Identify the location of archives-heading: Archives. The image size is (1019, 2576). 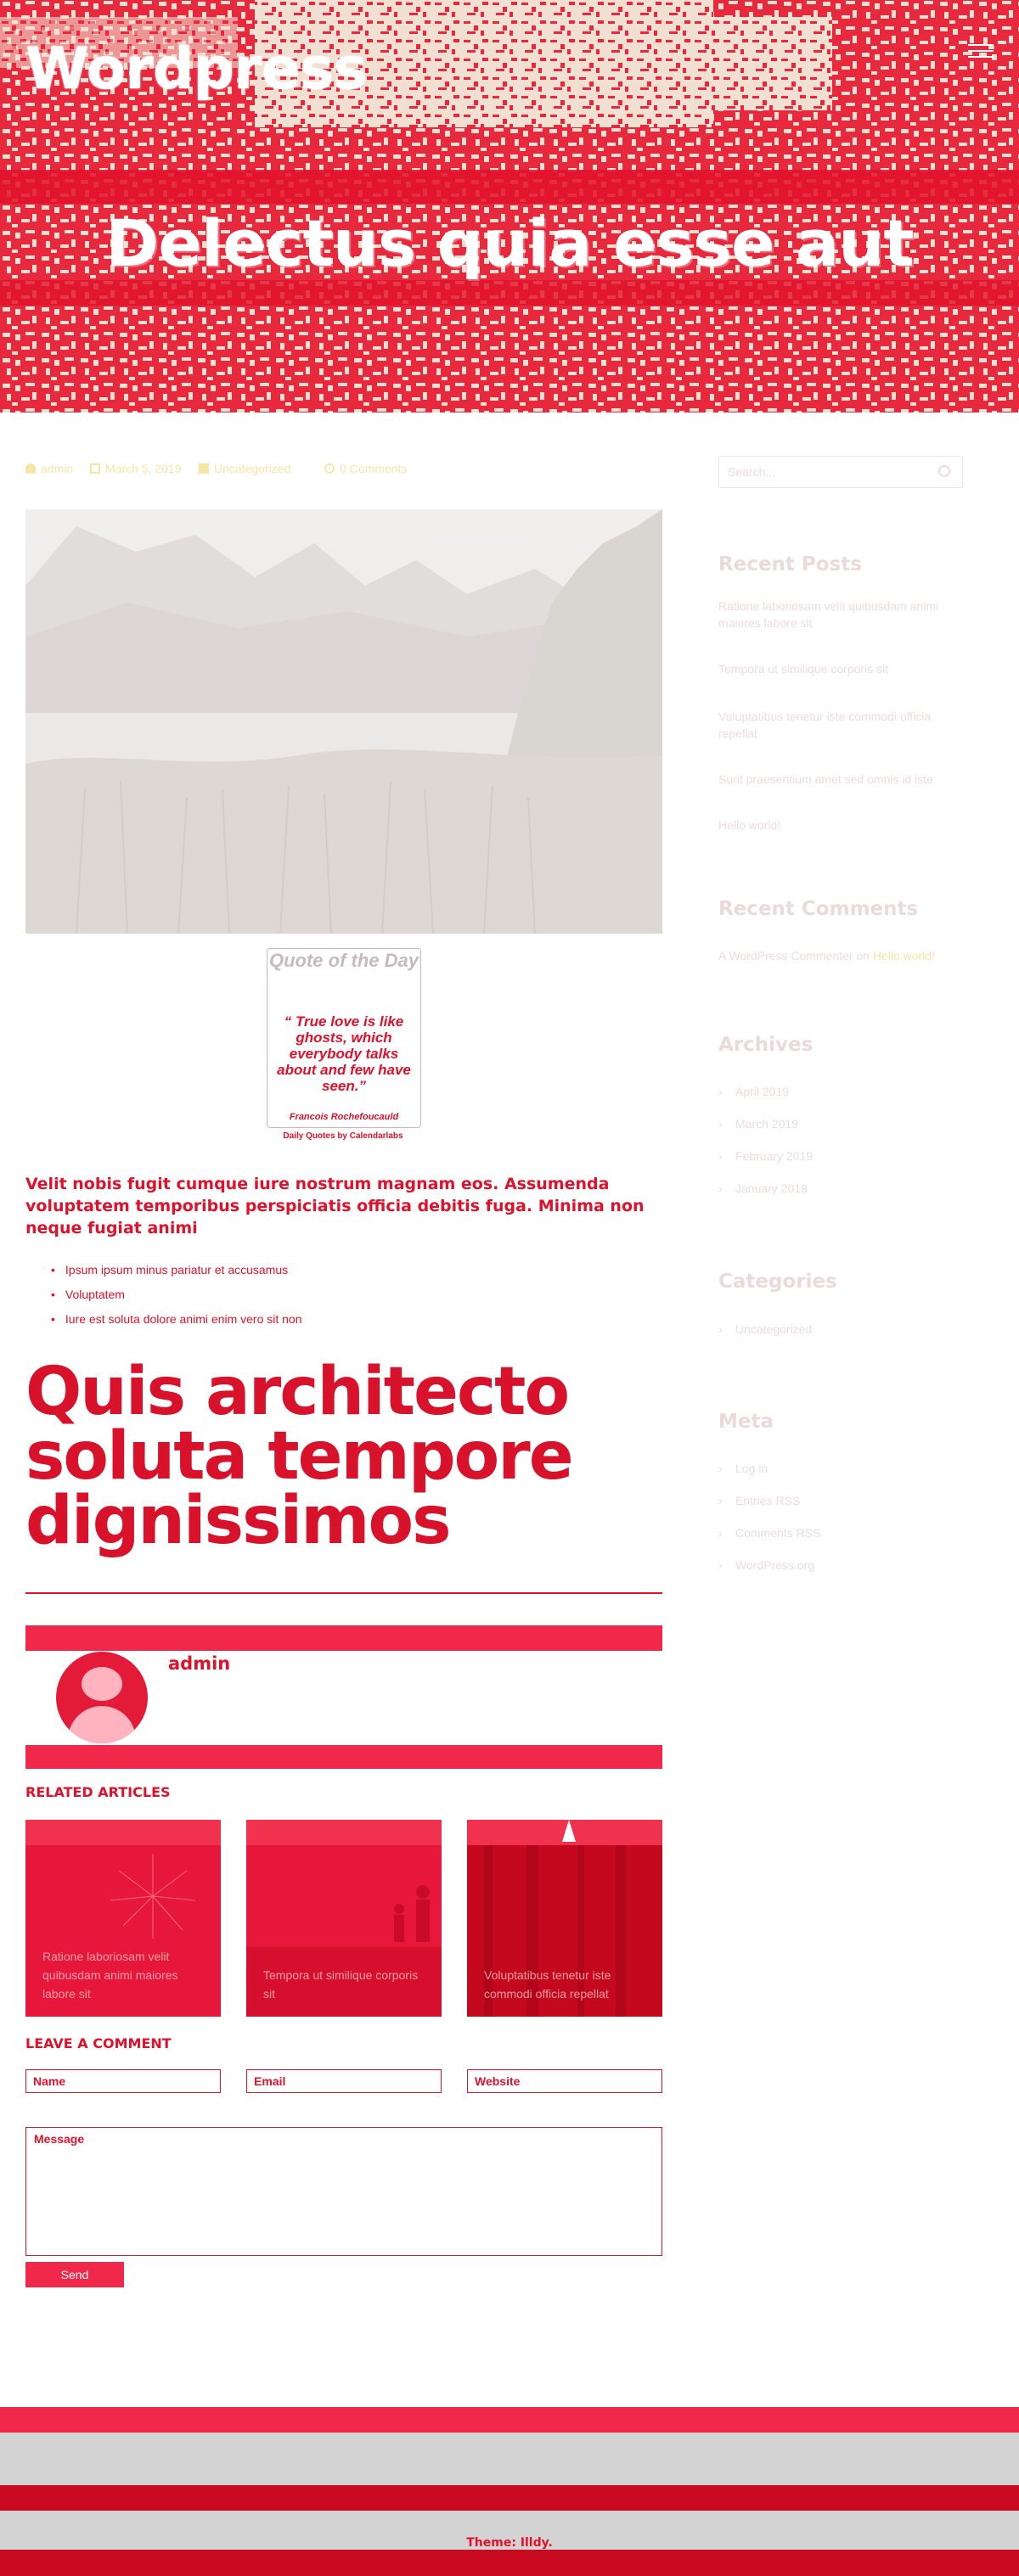
(766, 1045).